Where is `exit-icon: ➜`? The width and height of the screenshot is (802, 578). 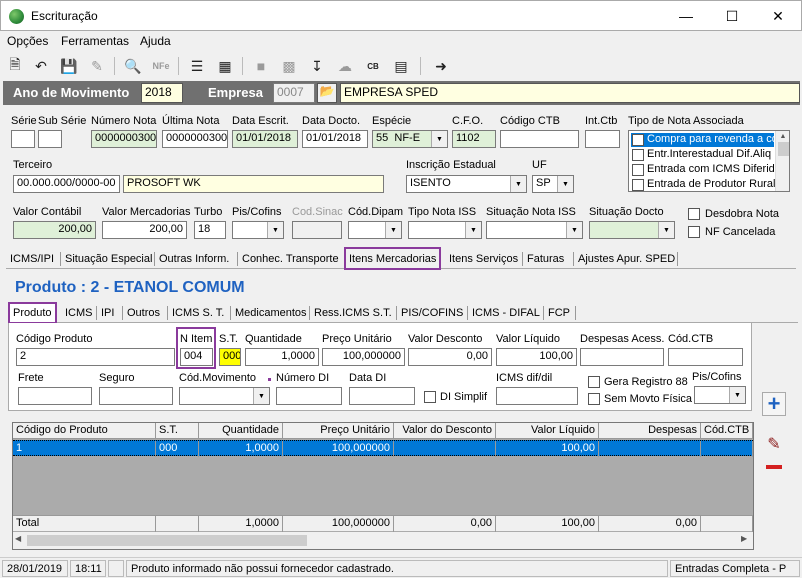
exit-icon: ➜ is located at coordinates (441, 66).